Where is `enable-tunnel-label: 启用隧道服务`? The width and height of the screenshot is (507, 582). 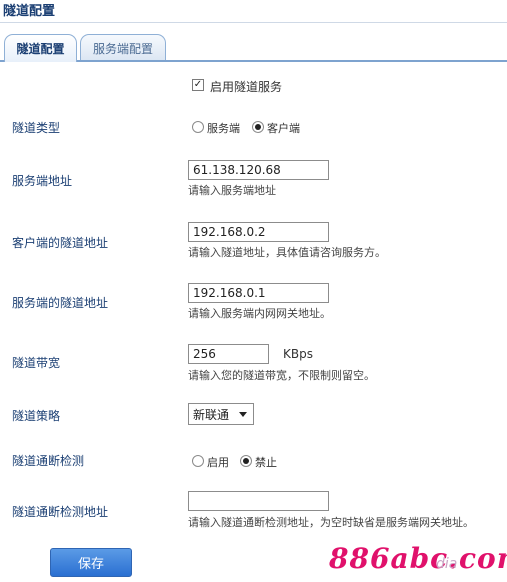 enable-tunnel-label: 启用隧道服务 is located at coordinates (246, 87).